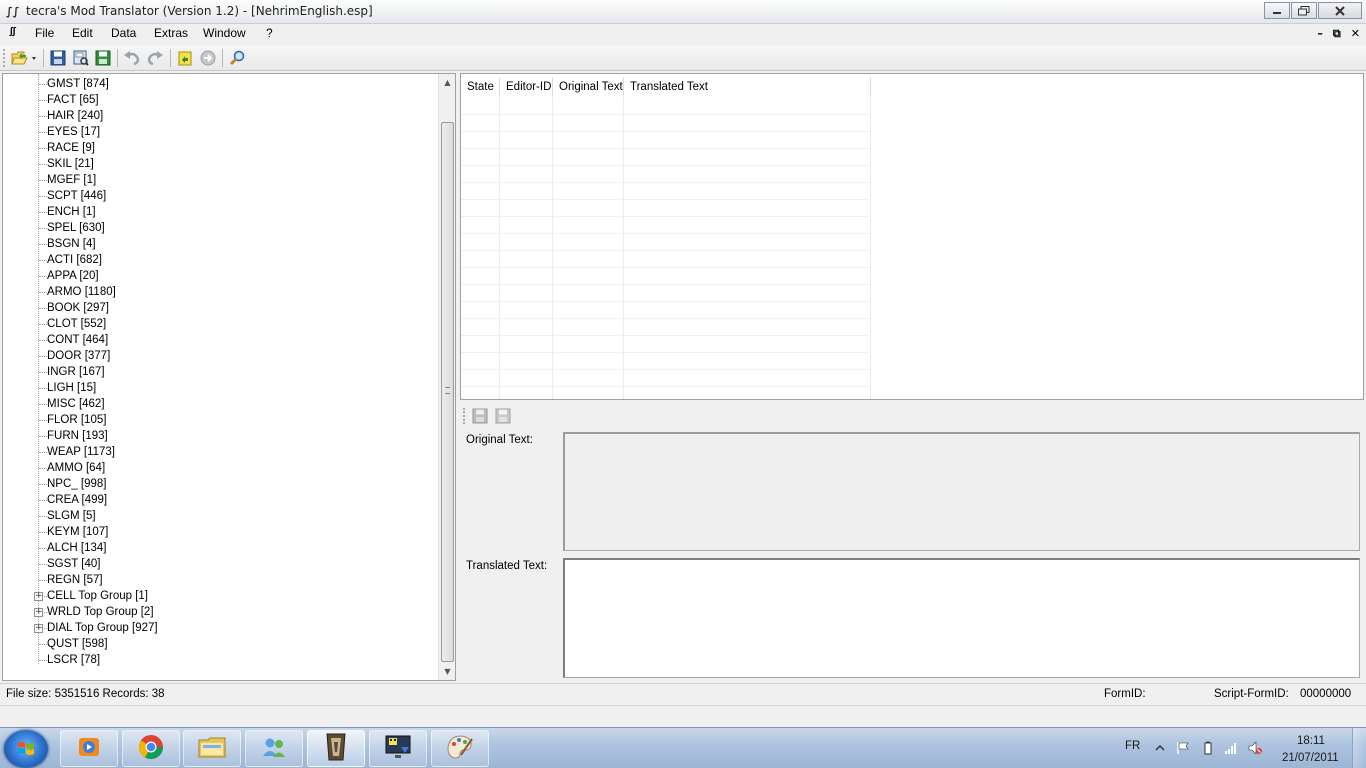 The height and width of the screenshot is (768, 1366). What do you see at coordinates (1160, 748) in the screenshot?
I see `show-hidden-icons-icon` at bounding box center [1160, 748].